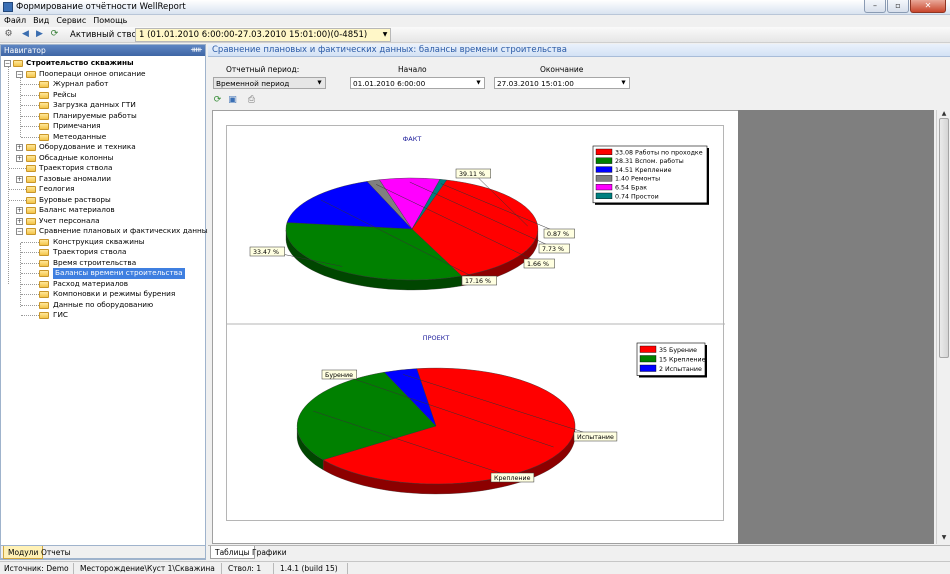 This screenshot has height=574, width=950. What do you see at coordinates (103, 126) in the screenshot?
I see `tree-item: Примечания` at bounding box center [103, 126].